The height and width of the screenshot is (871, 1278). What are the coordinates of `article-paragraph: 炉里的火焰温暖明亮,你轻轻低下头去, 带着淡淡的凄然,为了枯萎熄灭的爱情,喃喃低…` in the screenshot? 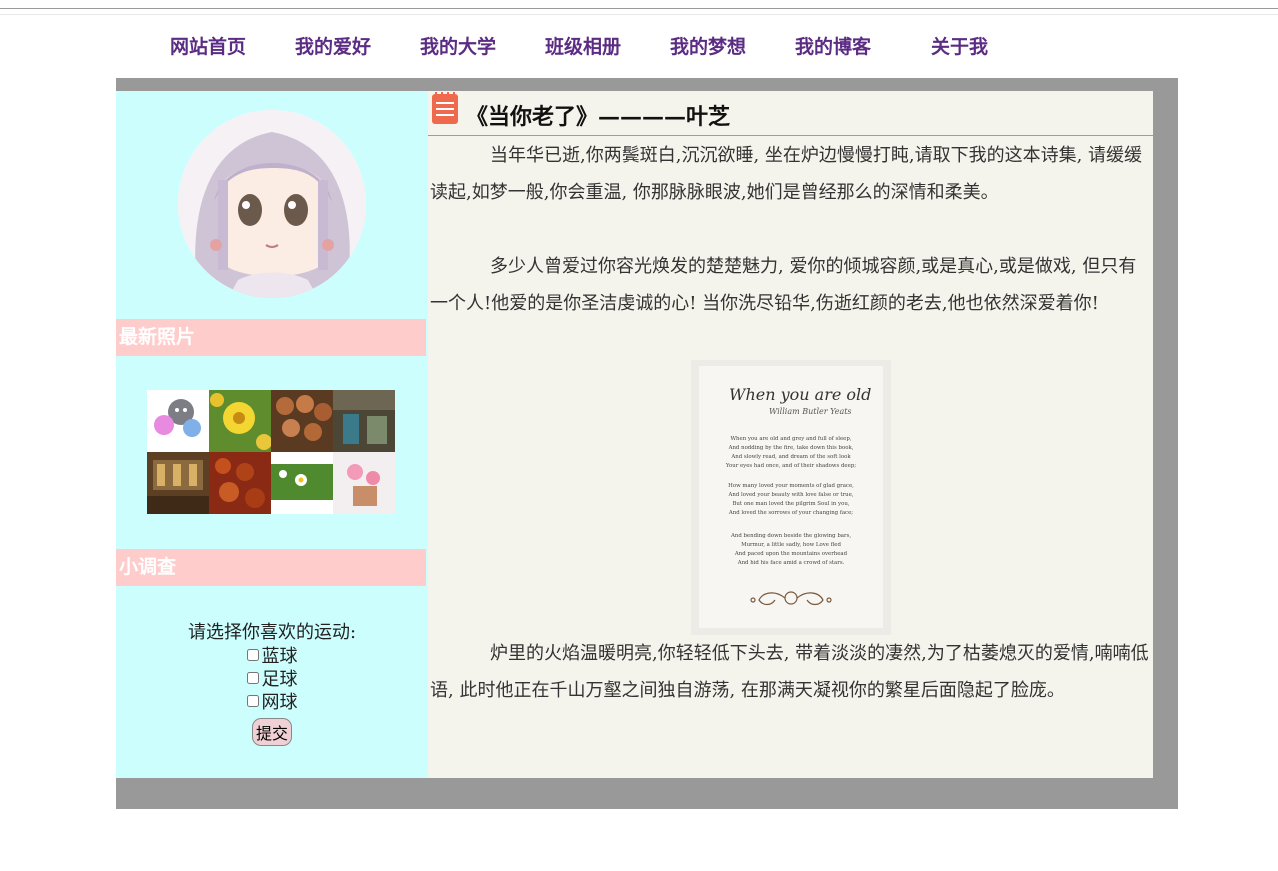 It's located at (789, 672).